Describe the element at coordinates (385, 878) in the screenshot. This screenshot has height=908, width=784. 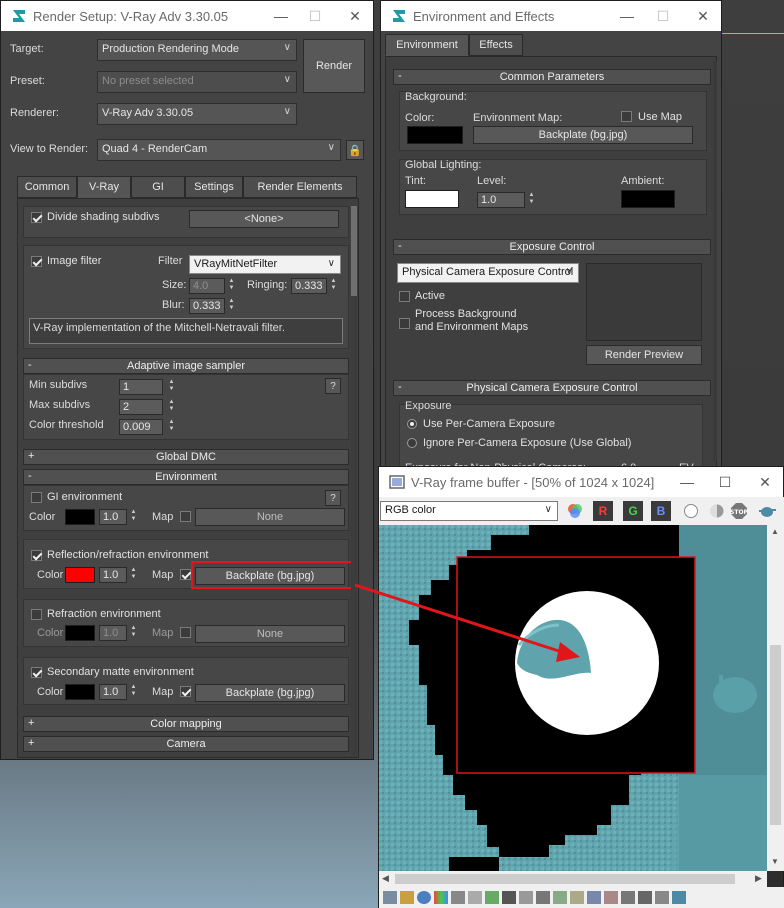
I see `scroll-left-icon: ◀` at that location.